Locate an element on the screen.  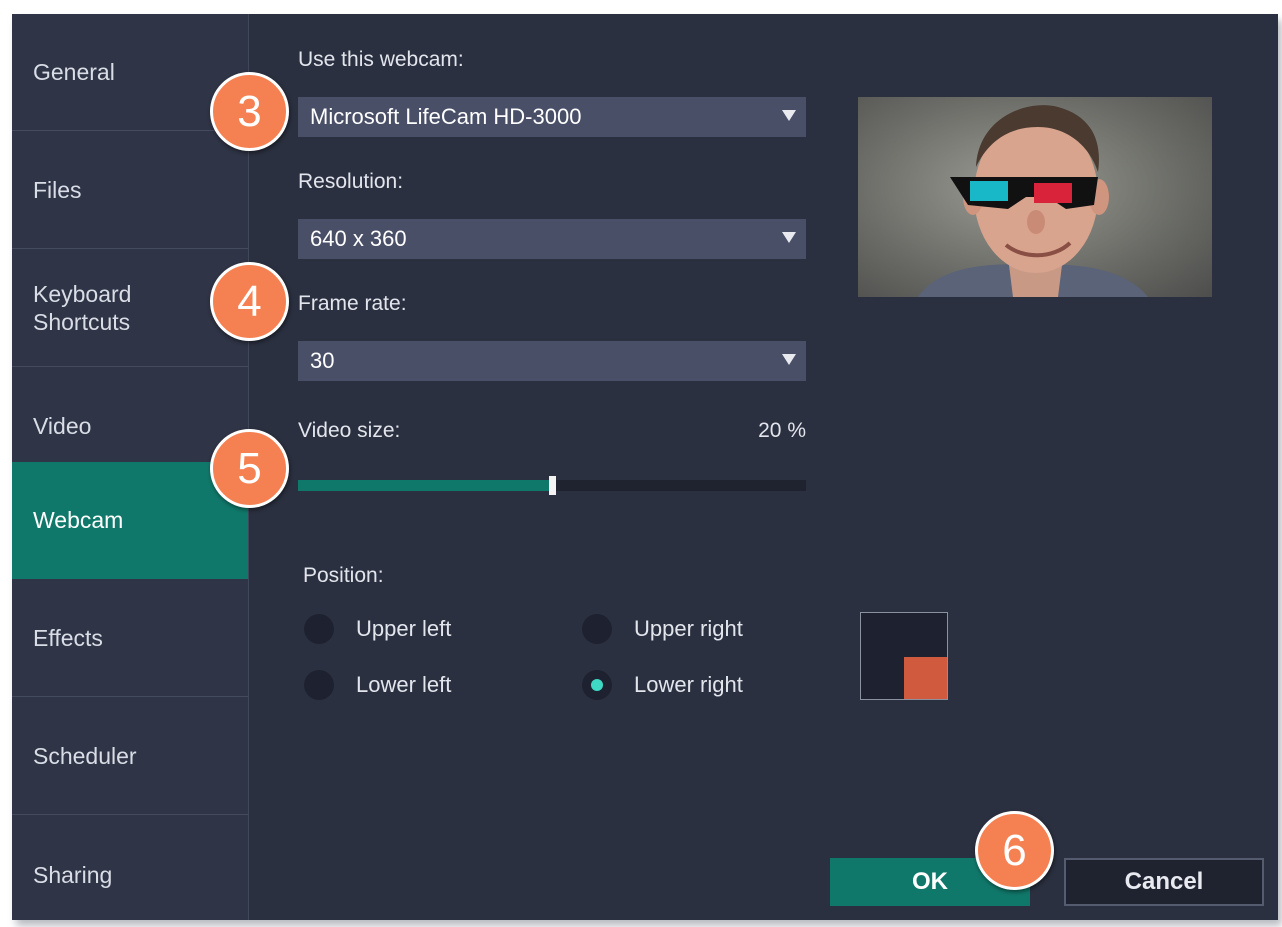
position-label: Position: is located at coordinates (343, 575).